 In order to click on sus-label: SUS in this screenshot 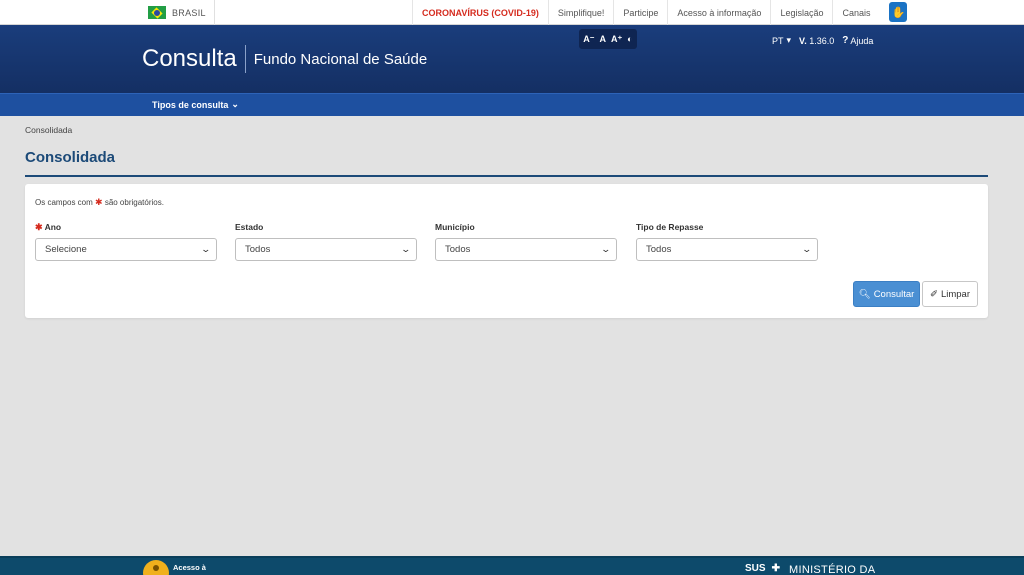, I will do `click(755, 568)`.